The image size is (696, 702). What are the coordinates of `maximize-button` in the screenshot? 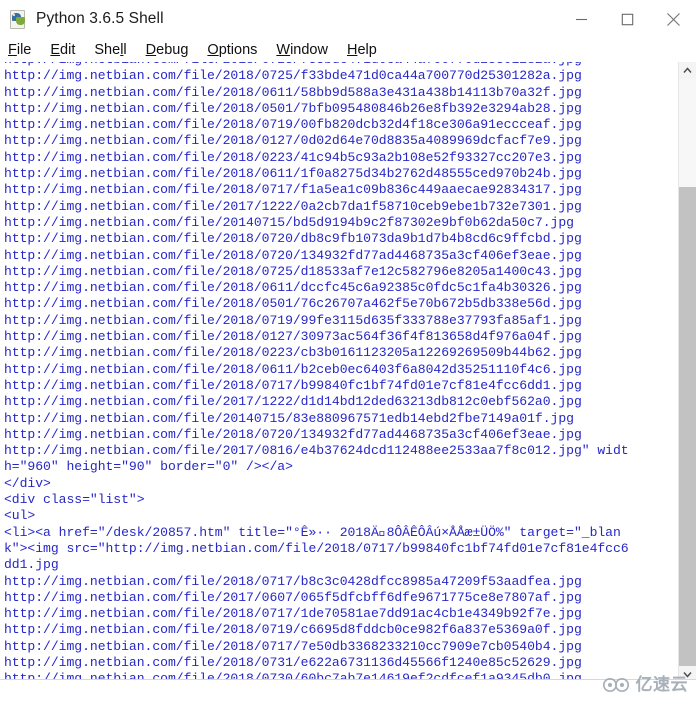 It's located at (627, 19).